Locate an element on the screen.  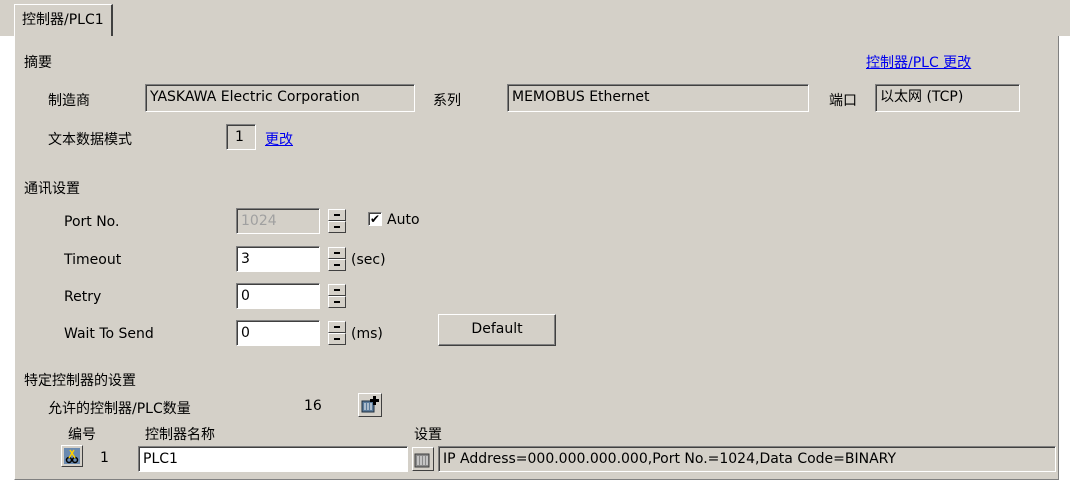
port-value: 以太网 (TCP) is located at coordinates (947, 98).